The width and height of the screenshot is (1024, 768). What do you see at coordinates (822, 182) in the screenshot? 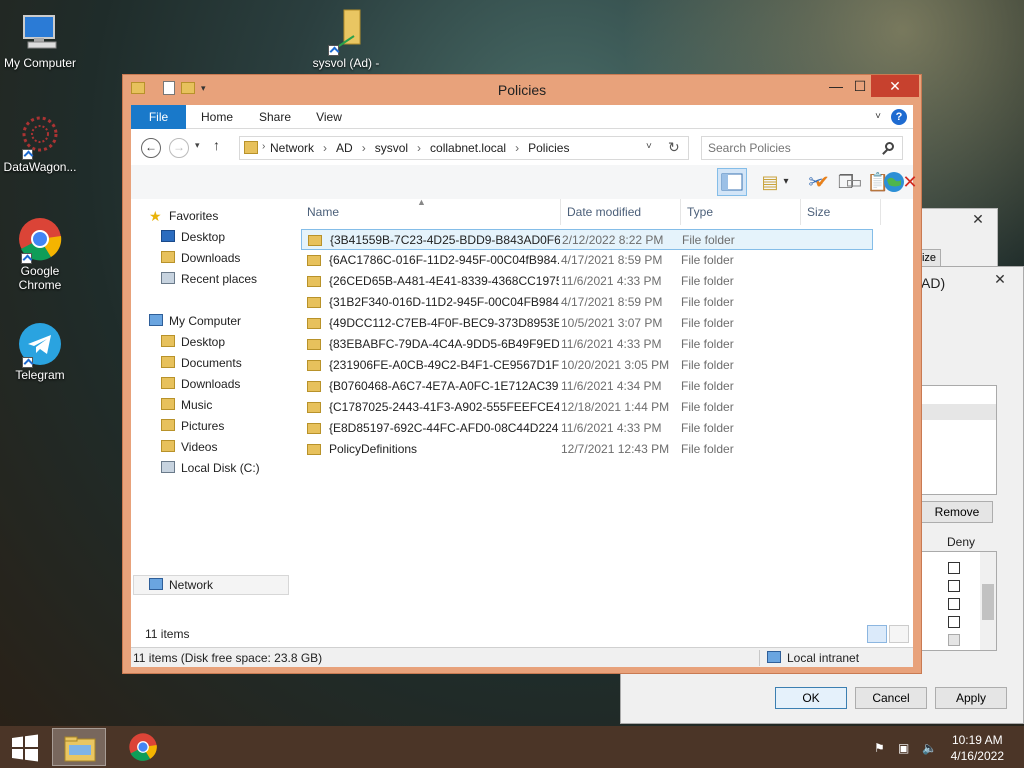
I see `check-icon: ✔` at bounding box center [822, 182].